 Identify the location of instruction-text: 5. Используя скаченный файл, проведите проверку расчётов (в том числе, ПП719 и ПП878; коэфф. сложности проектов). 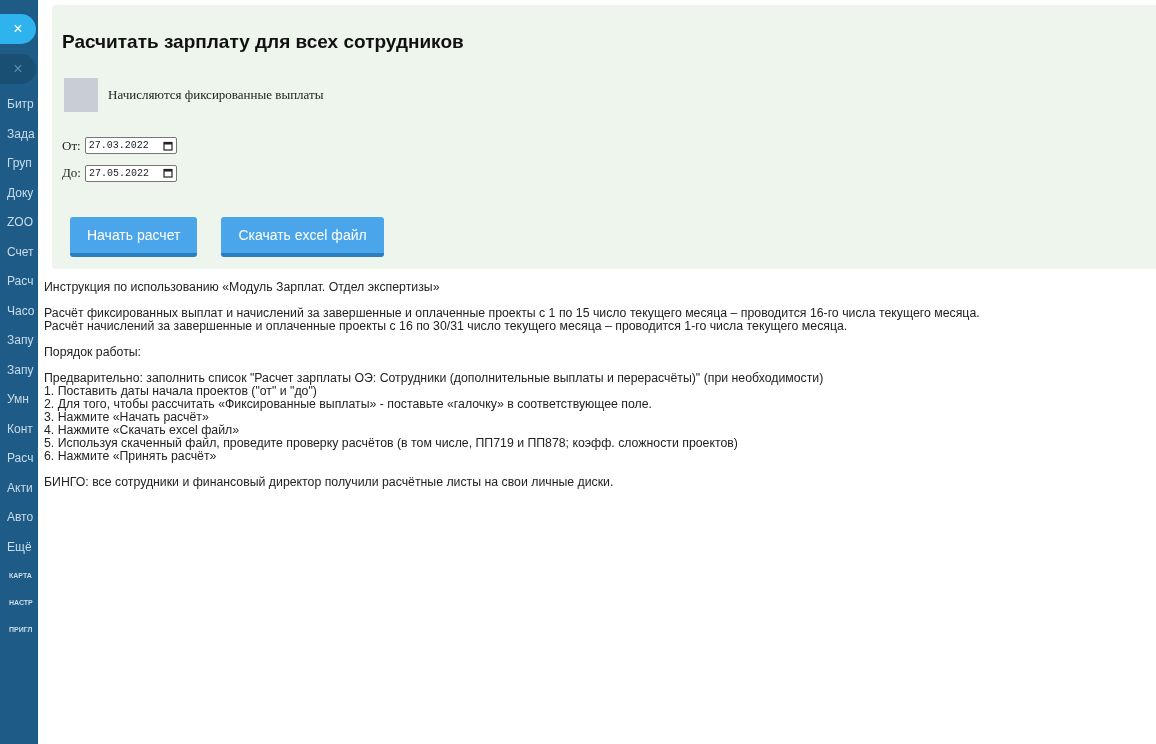
(391, 443).